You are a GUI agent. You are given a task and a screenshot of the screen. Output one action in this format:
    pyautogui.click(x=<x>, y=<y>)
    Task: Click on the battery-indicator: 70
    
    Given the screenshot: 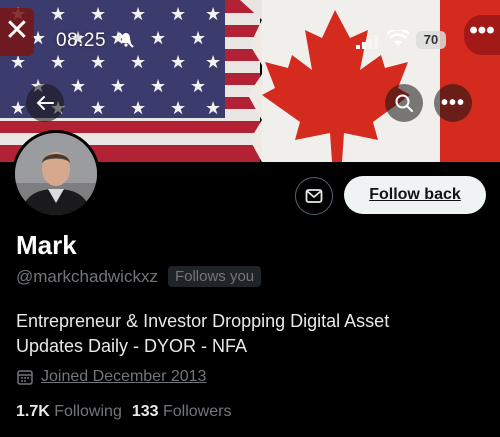 What is the action you would take?
    pyautogui.click(x=431, y=40)
    